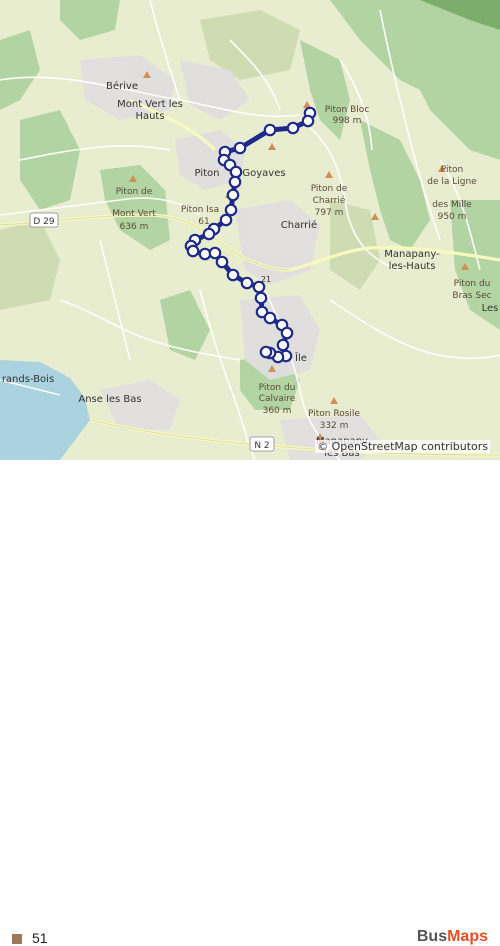 The height and width of the screenshot is (946, 500). I want to click on place-label-grands-bois: rands-Bois, so click(28, 379).